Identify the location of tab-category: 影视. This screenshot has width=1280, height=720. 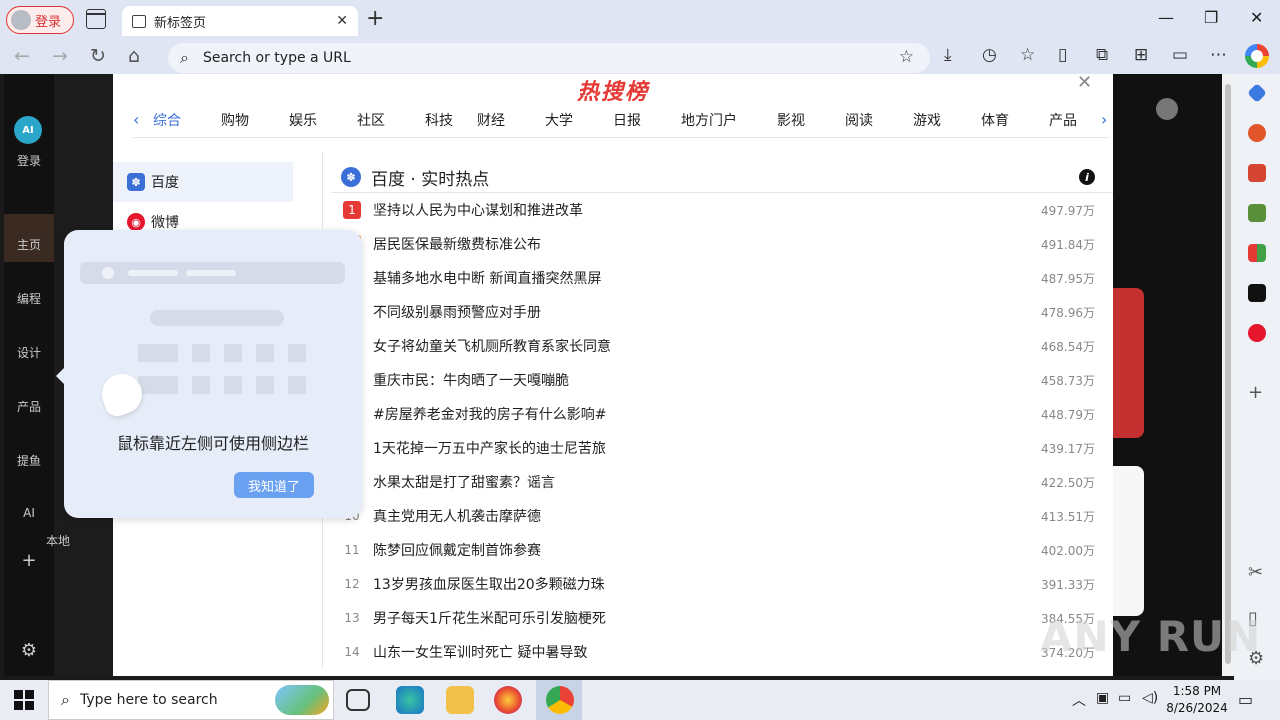
(811, 123).